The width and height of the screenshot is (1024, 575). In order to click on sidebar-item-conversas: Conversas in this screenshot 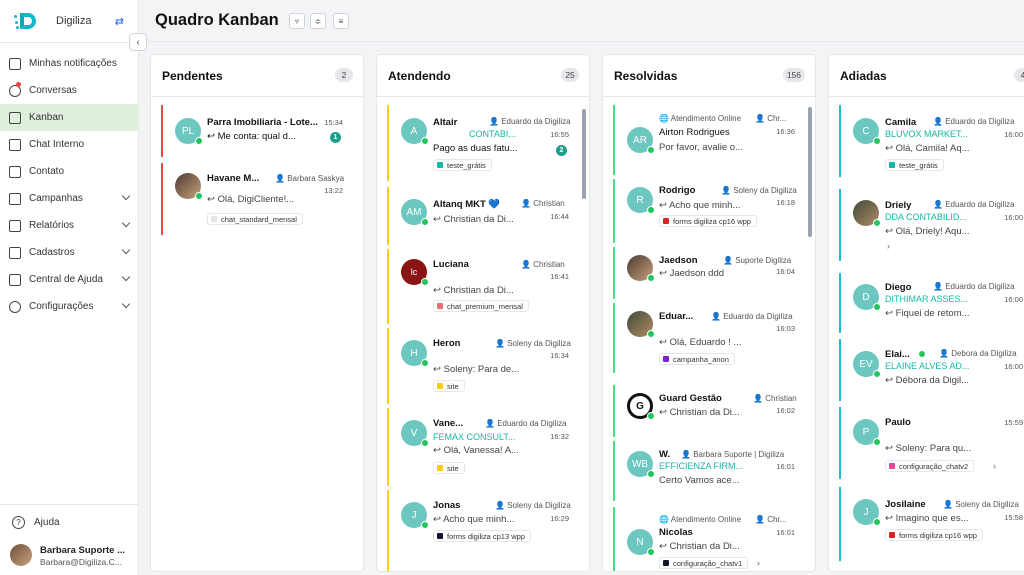, I will do `click(69, 90)`.